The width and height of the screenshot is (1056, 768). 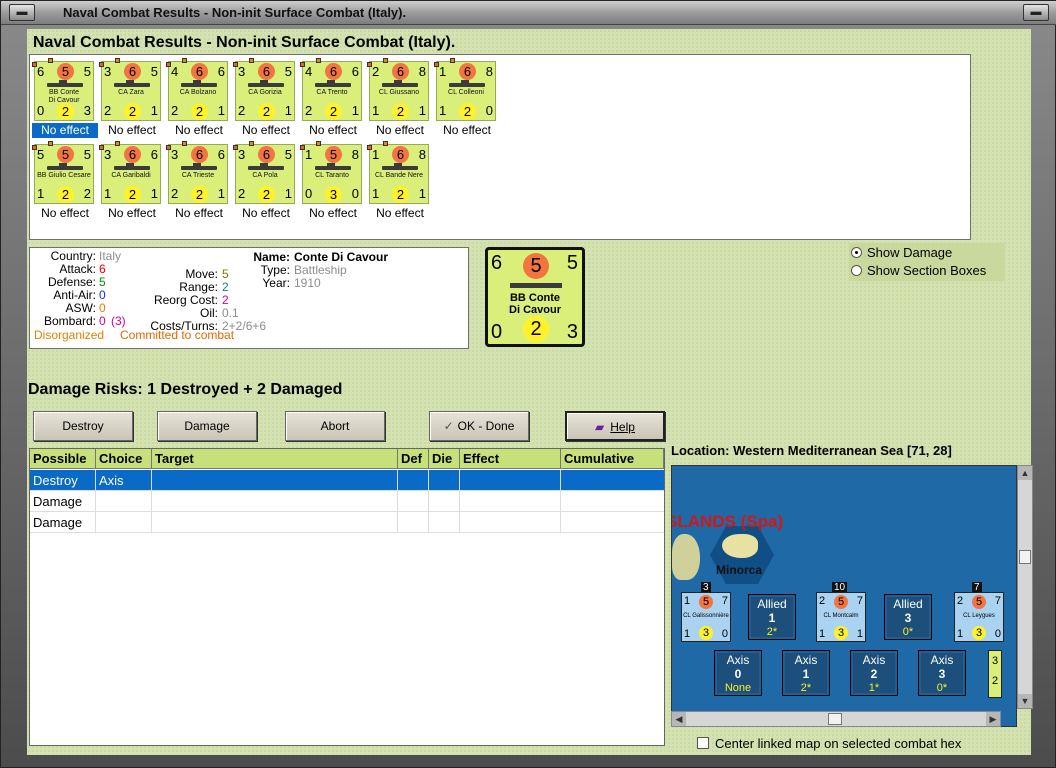 I want to click on abort-button: Abort, so click(x=335, y=426).